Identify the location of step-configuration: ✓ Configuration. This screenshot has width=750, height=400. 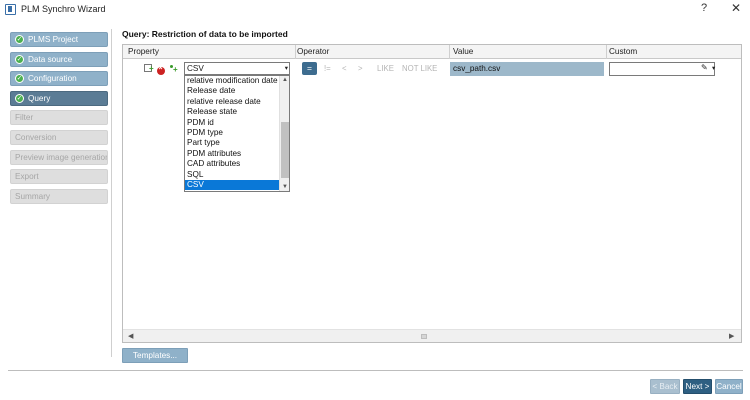
(59, 79).